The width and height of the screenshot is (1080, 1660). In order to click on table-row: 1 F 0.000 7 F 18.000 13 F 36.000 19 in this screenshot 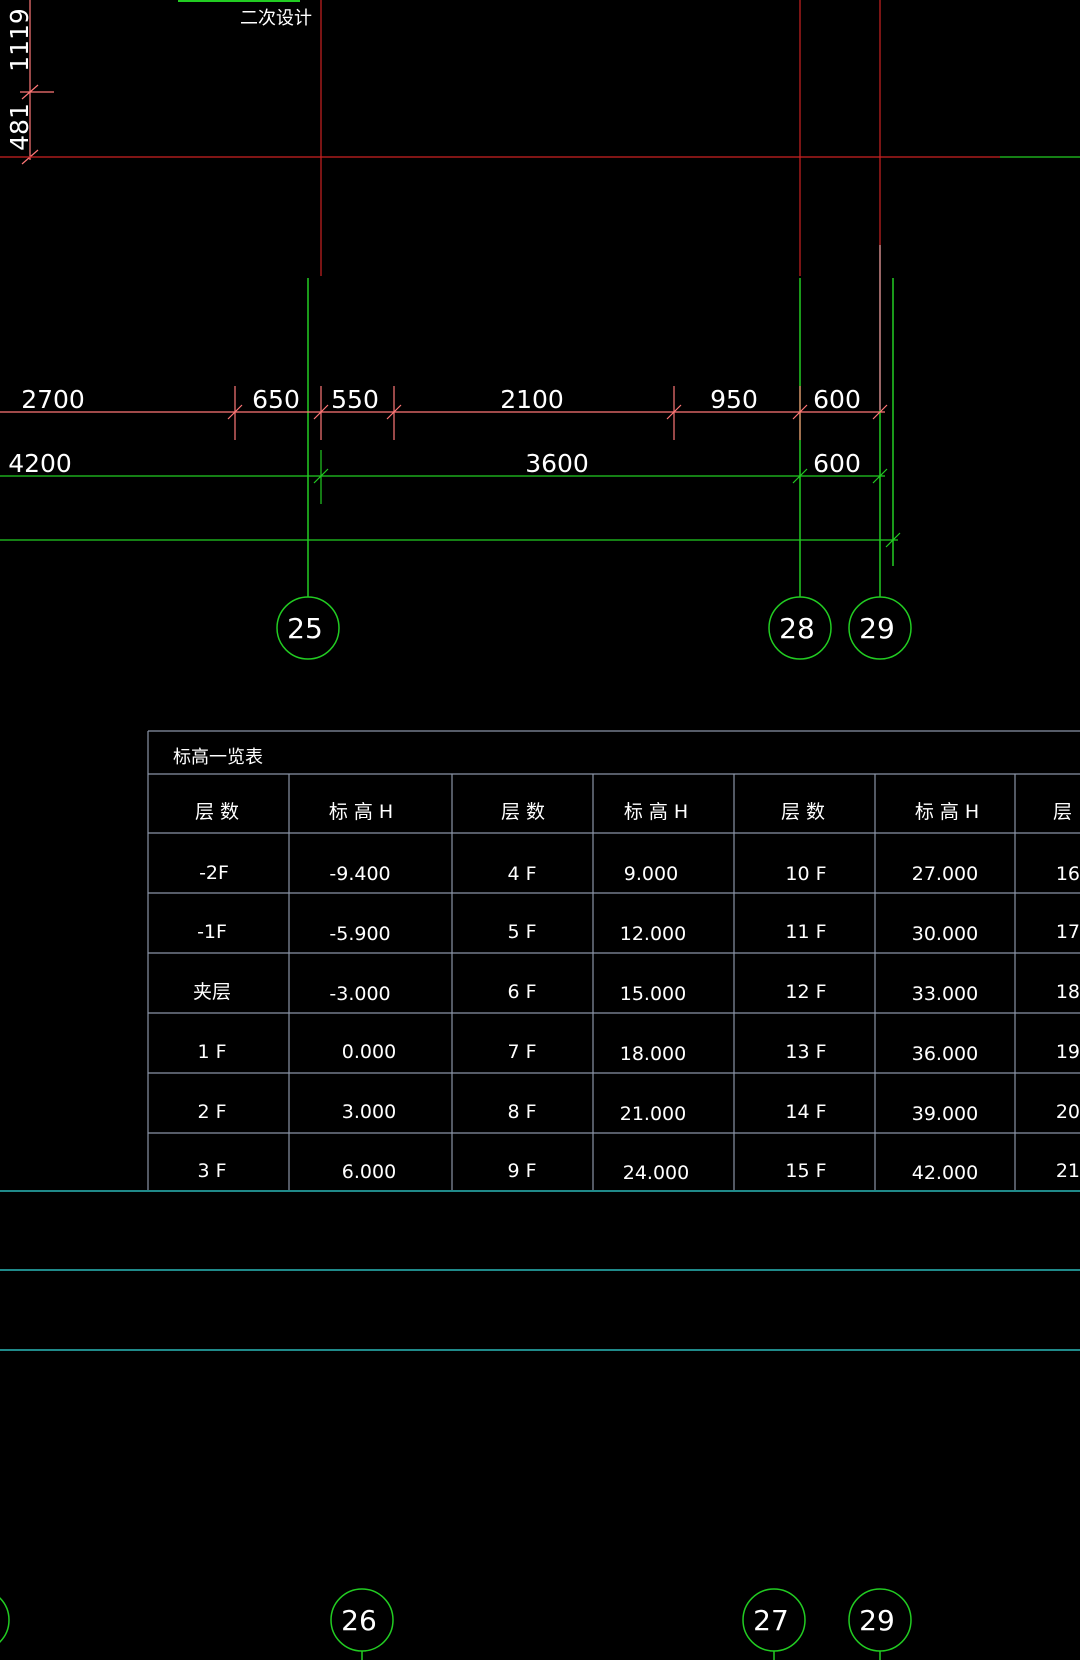, I will do `click(638, 1053)`.